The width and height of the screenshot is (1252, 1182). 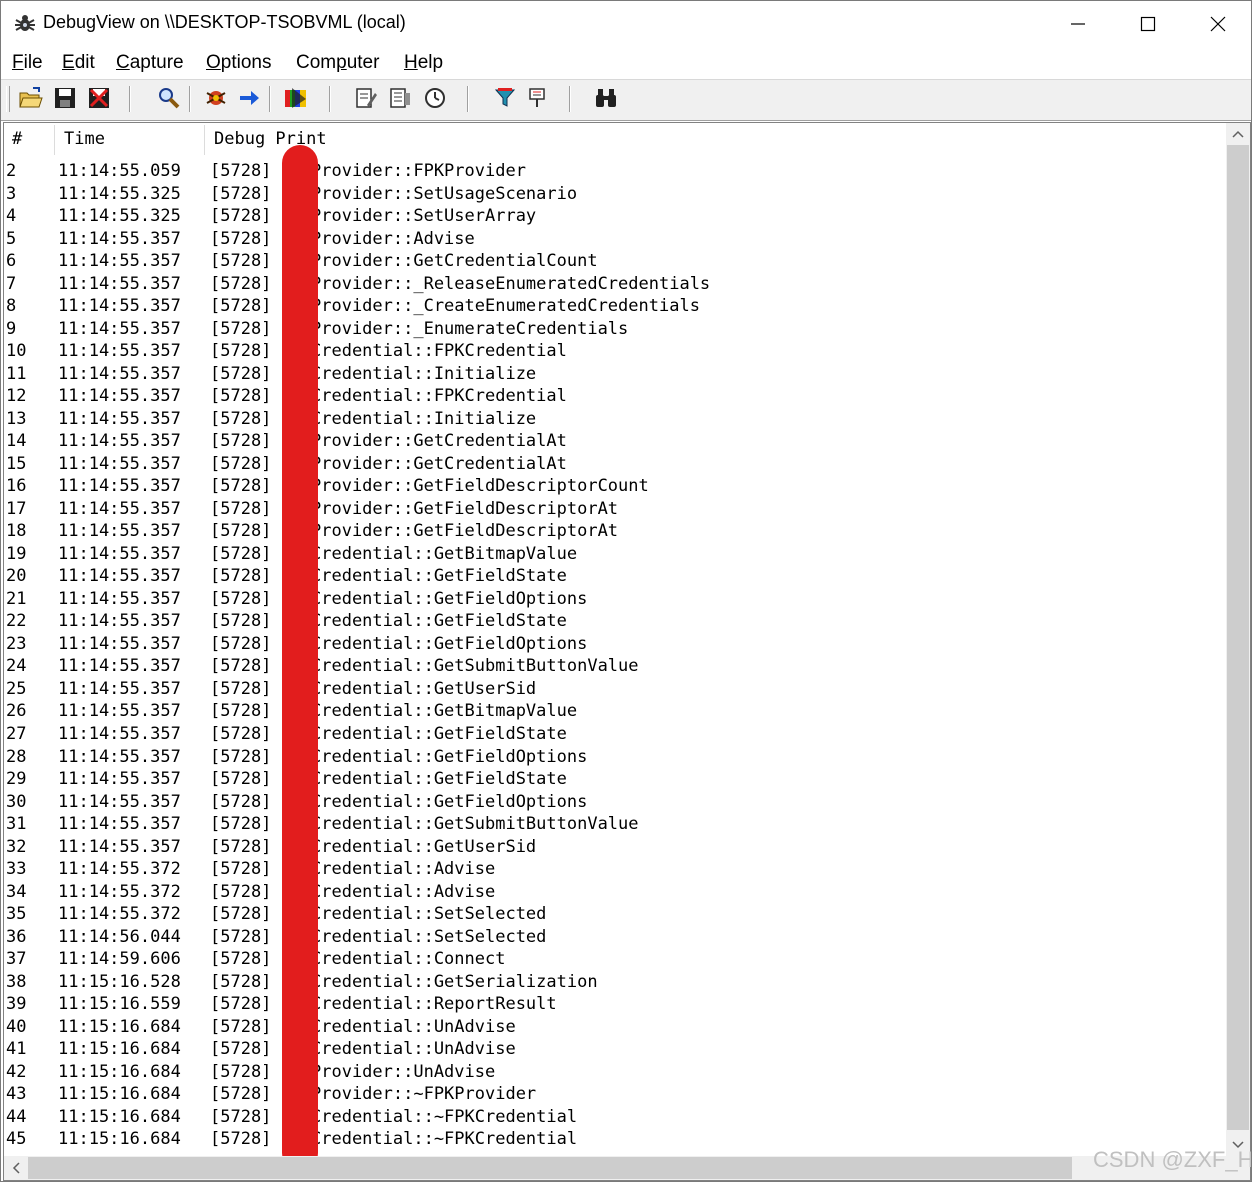 I want to click on clock-time-button, so click(x=435, y=98).